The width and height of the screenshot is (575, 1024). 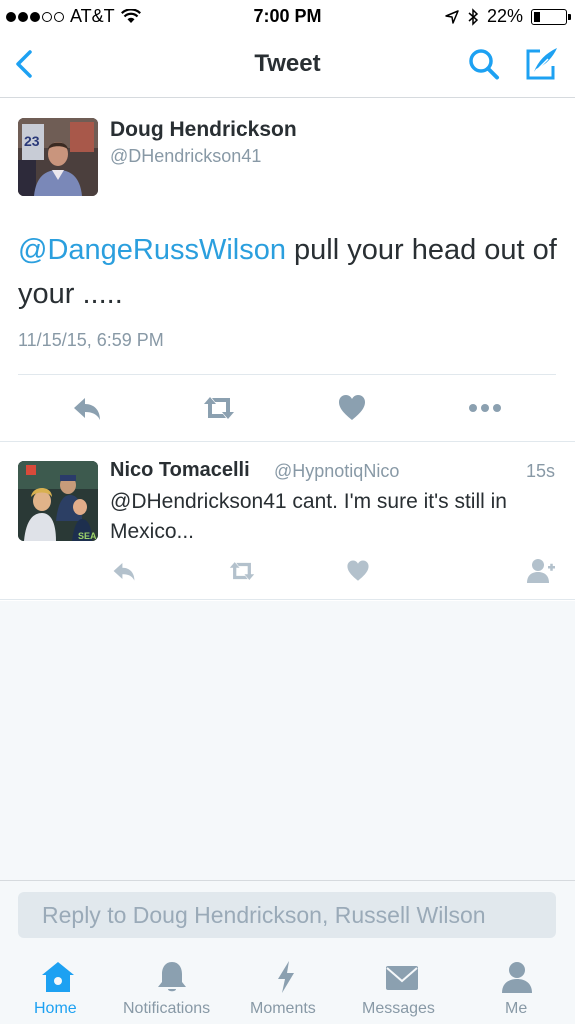 I want to click on tweet-actions, so click(x=287, y=408).